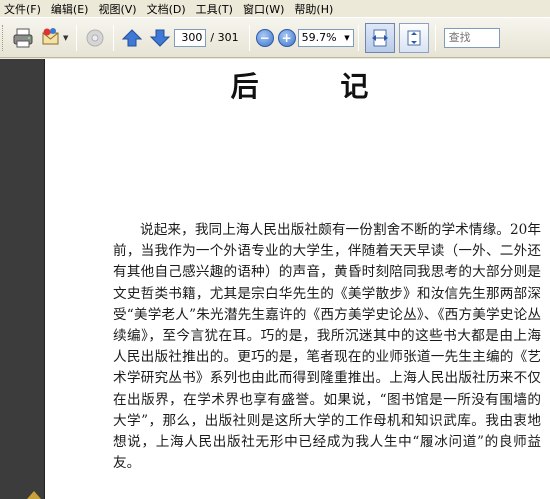  Describe the element at coordinates (3, 37) in the screenshot. I see `toolbar-grip` at that location.